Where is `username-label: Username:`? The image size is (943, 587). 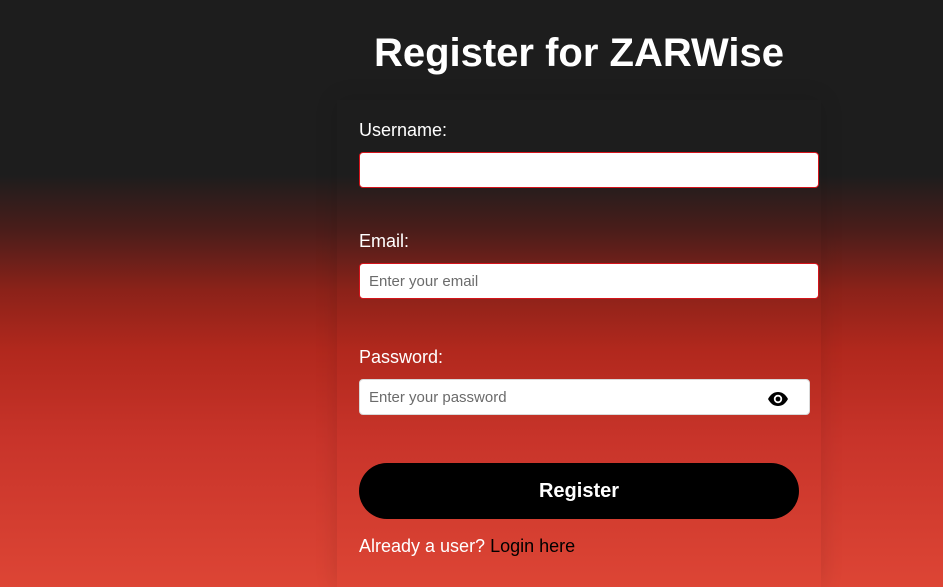 username-label: Username: is located at coordinates (403, 130).